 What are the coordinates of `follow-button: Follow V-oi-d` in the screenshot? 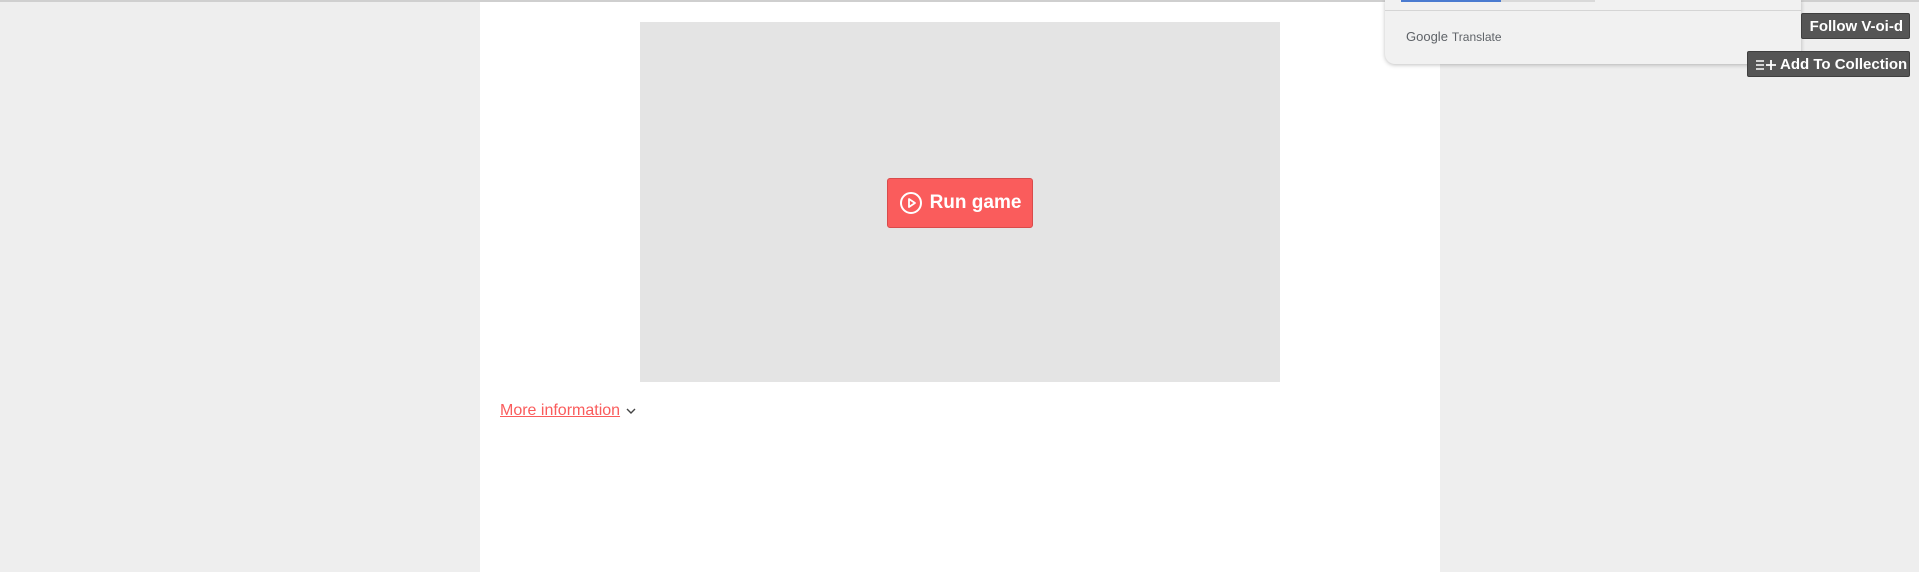 It's located at (1855, 26).